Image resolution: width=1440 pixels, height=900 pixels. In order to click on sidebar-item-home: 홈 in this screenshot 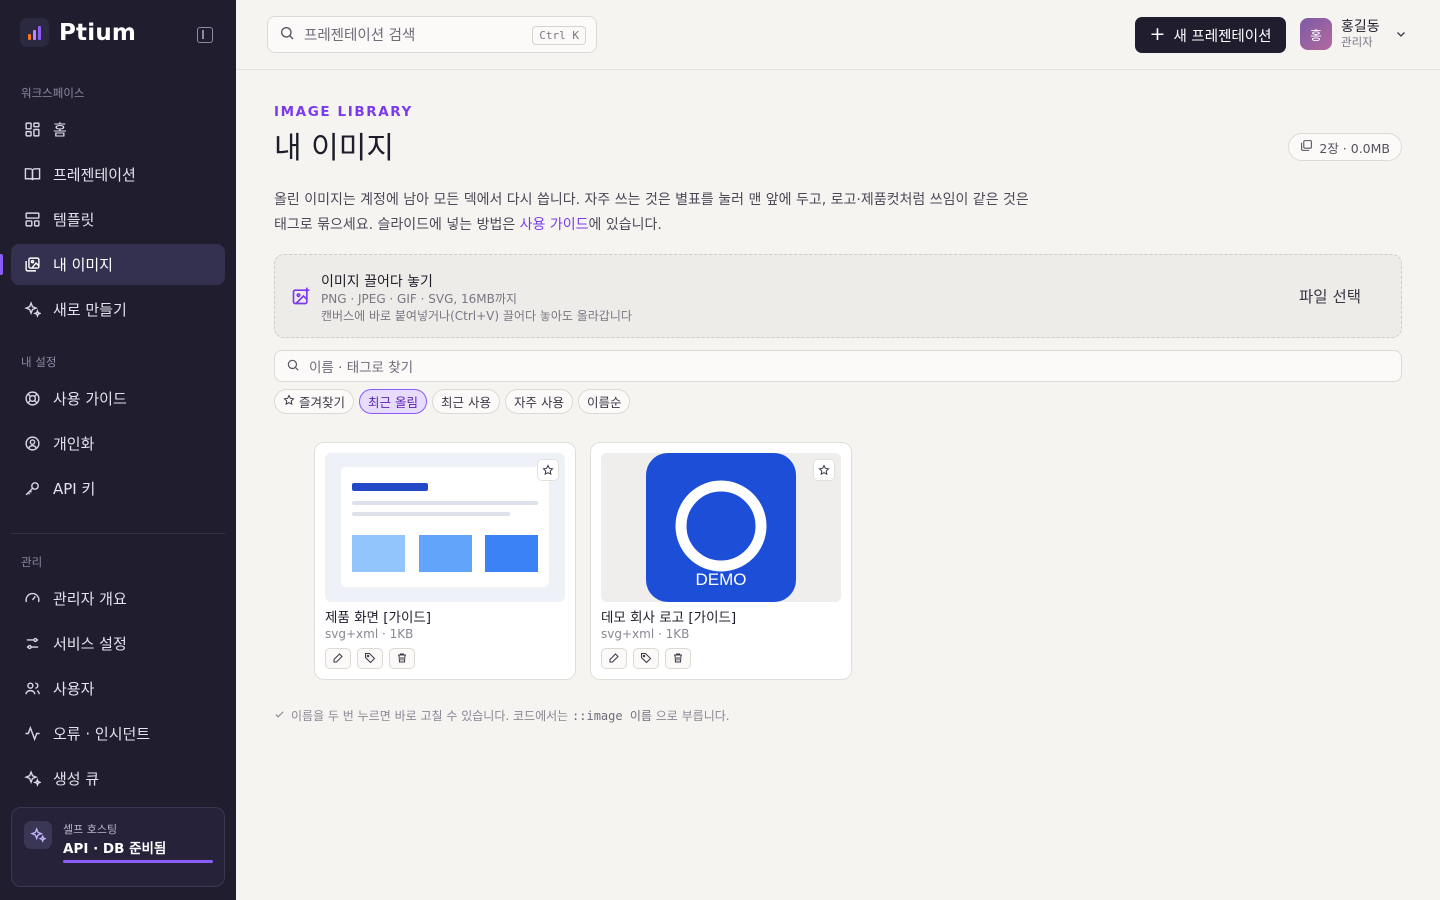, I will do `click(118, 129)`.